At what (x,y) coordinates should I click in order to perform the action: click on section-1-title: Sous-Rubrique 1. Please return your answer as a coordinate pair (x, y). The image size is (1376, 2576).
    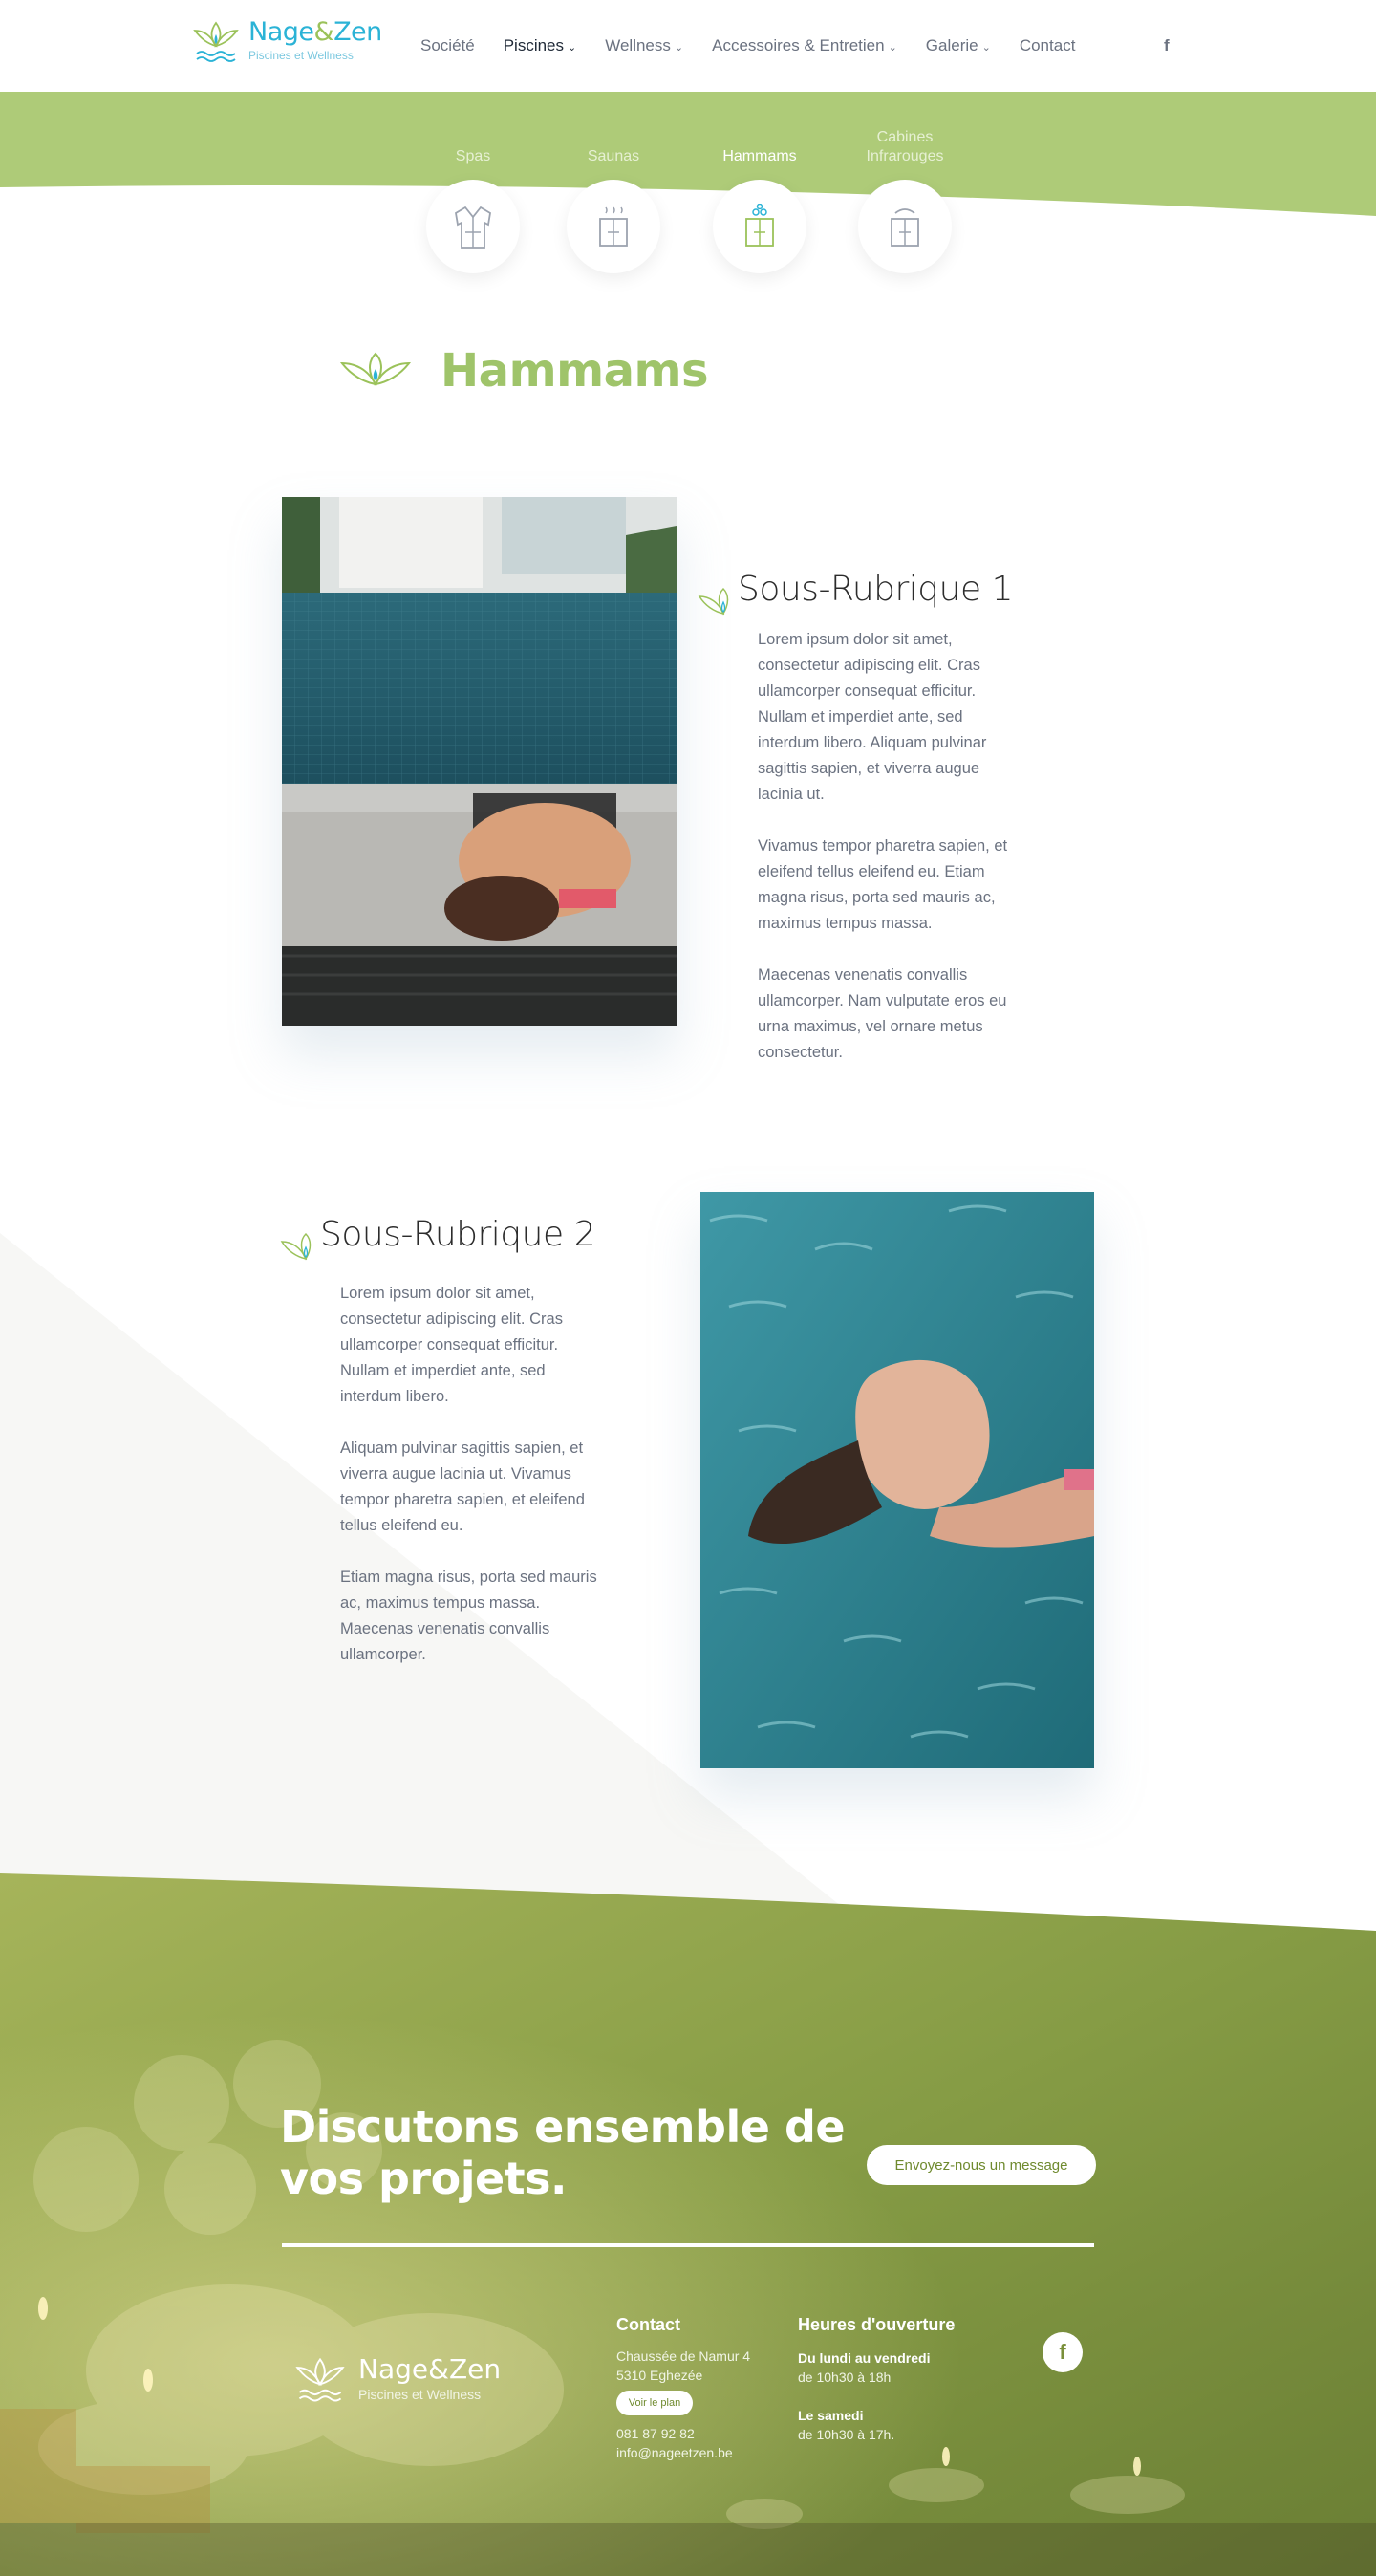
    Looking at the image, I should click on (876, 589).